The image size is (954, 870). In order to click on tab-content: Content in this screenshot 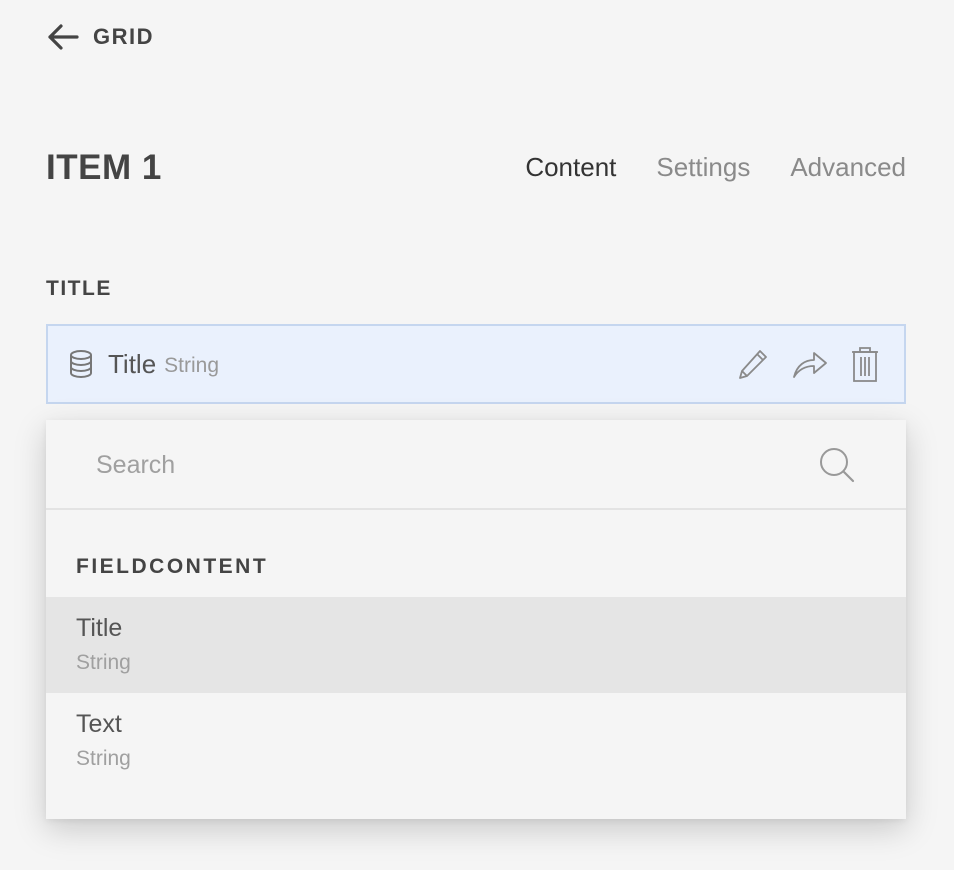, I will do `click(570, 167)`.